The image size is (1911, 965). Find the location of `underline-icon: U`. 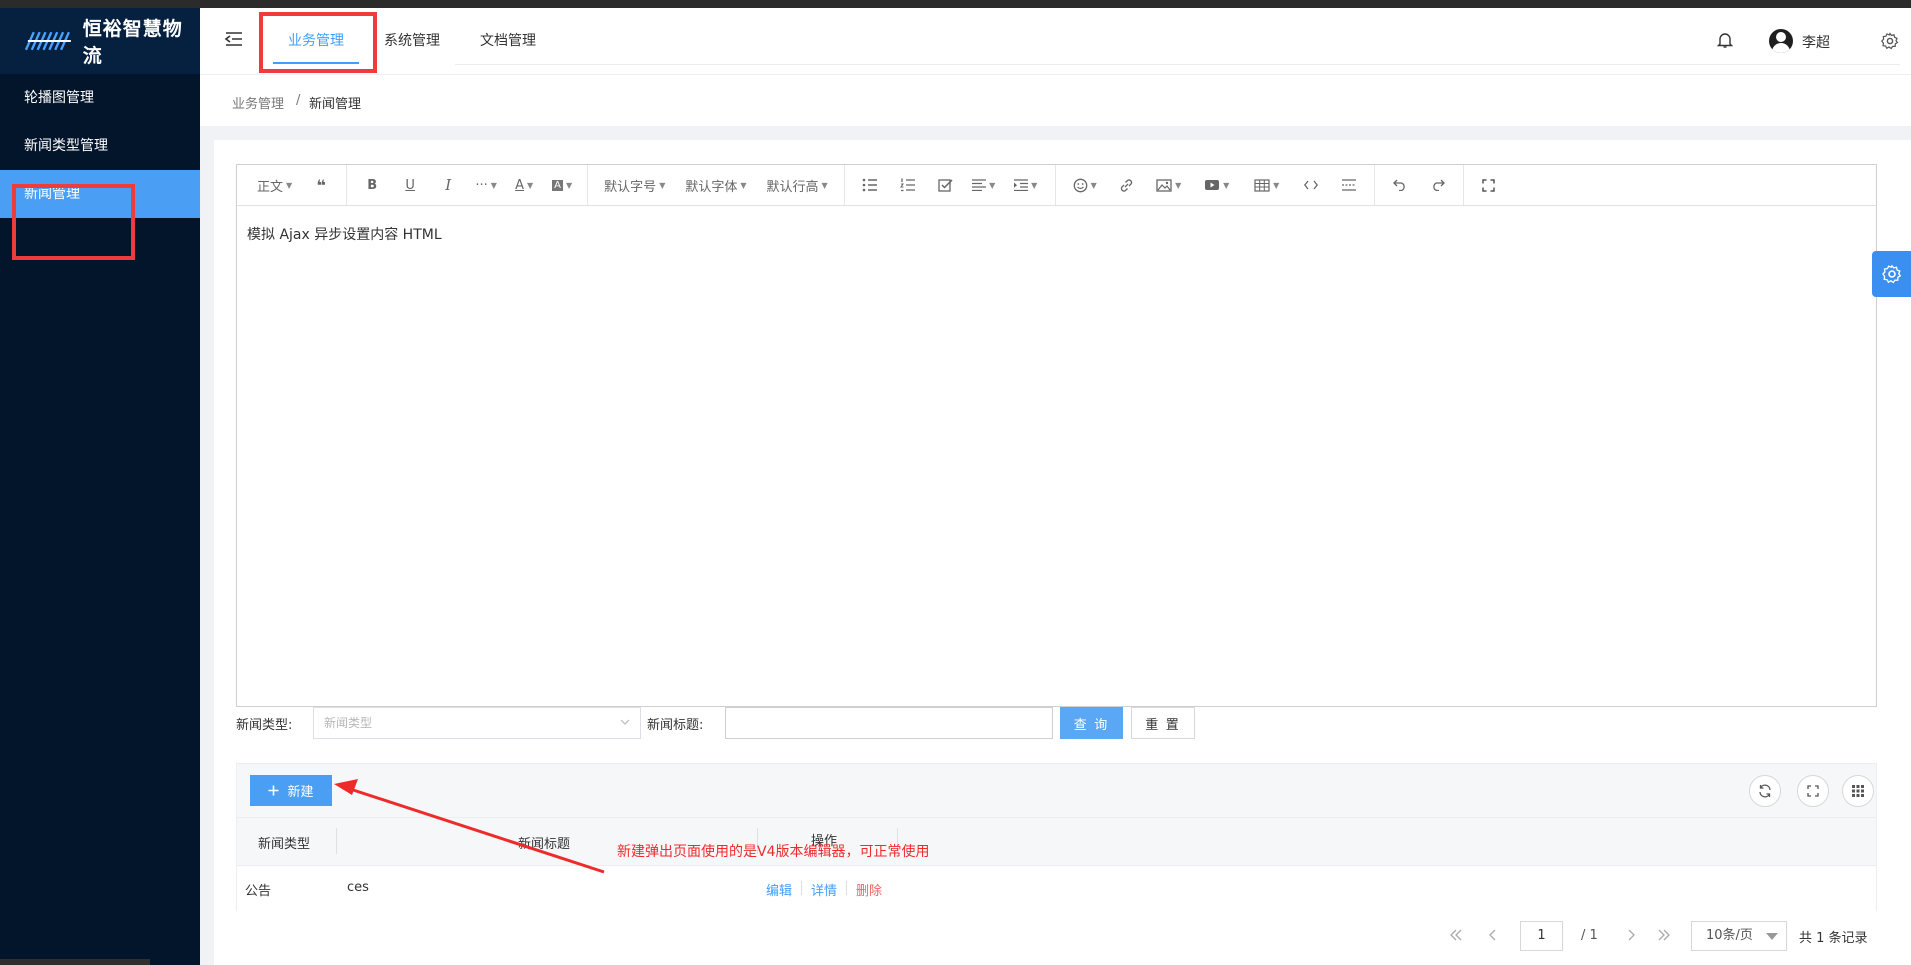

underline-icon: U is located at coordinates (410, 185).